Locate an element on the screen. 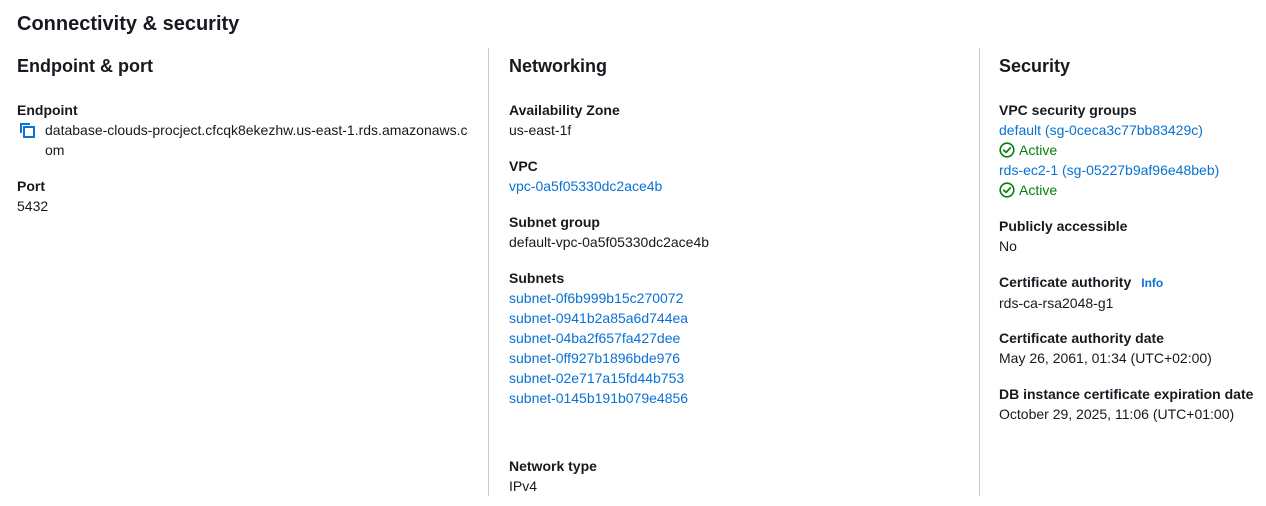 The height and width of the screenshot is (506, 1266). vpc-security-groups-label: VPC security groups is located at coordinates (1068, 110).